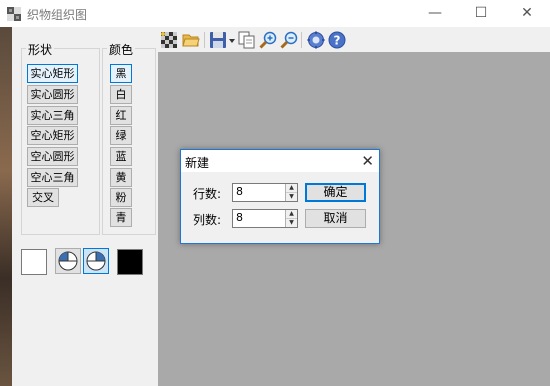 The width and height of the screenshot is (550, 386). Describe the element at coordinates (335, 192) in the screenshot. I see `ok-button: 确定` at that location.